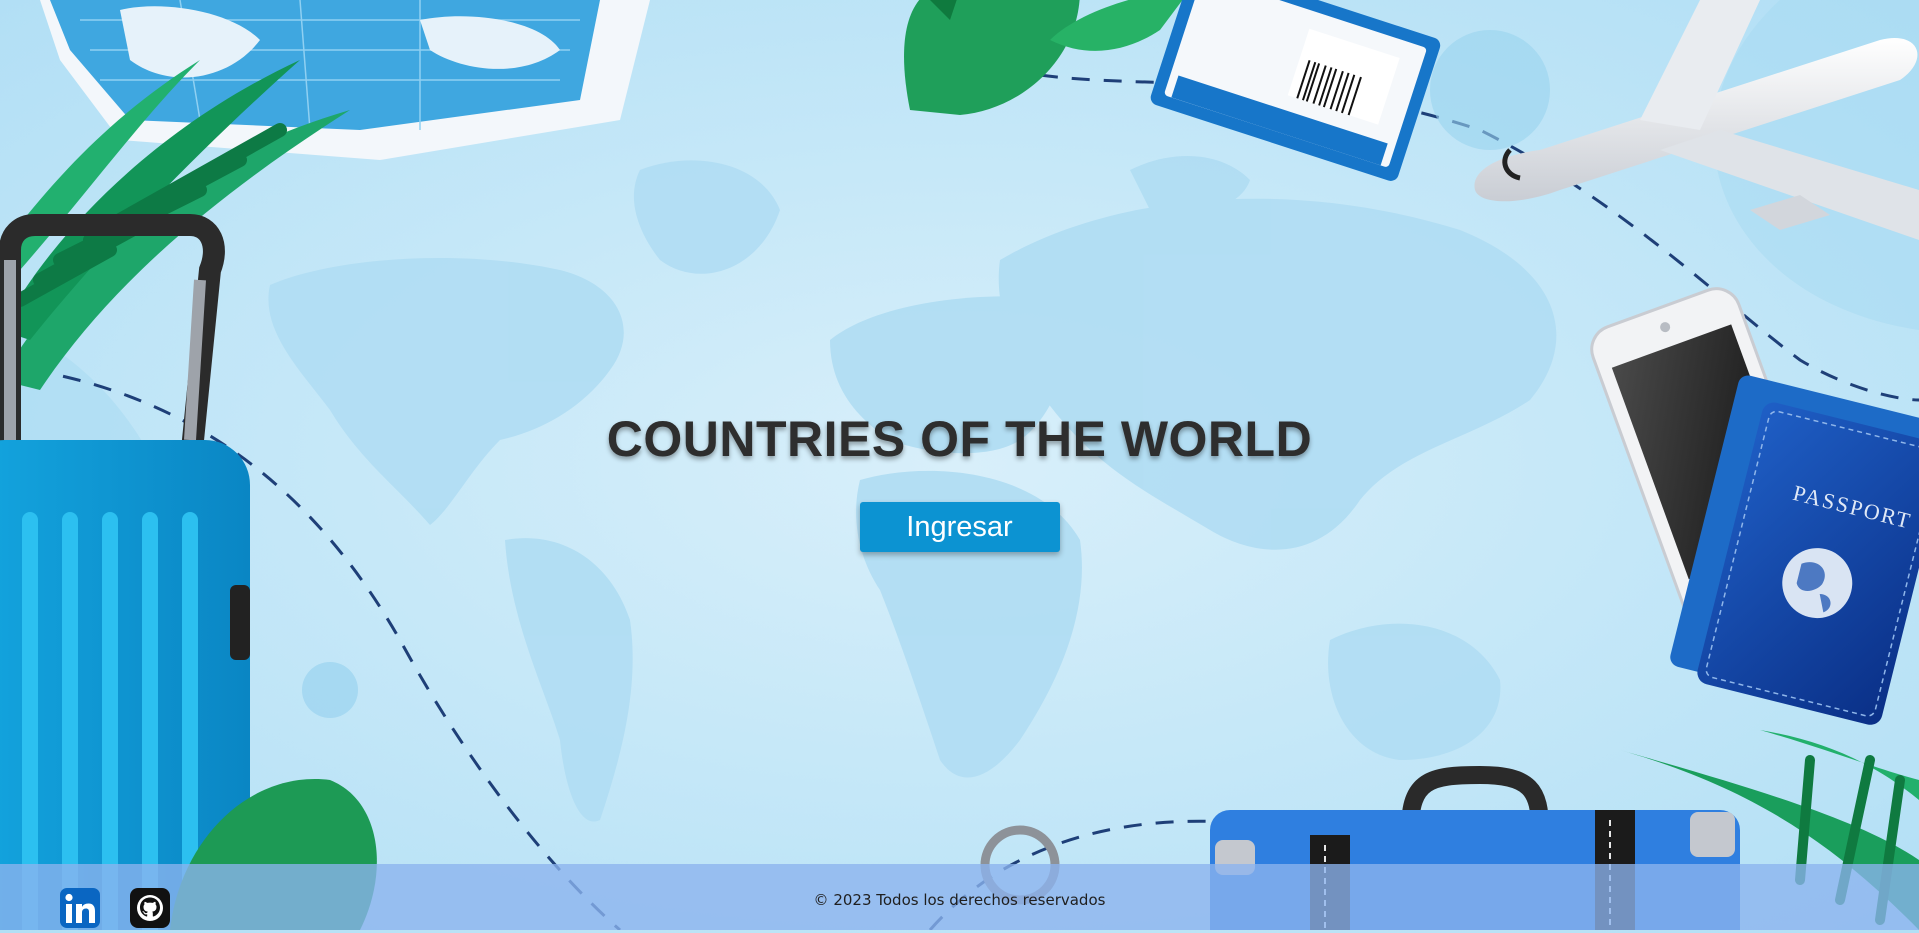  Describe the element at coordinates (1295, 90) in the screenshot. I see `boarding-pass-top` at that location.